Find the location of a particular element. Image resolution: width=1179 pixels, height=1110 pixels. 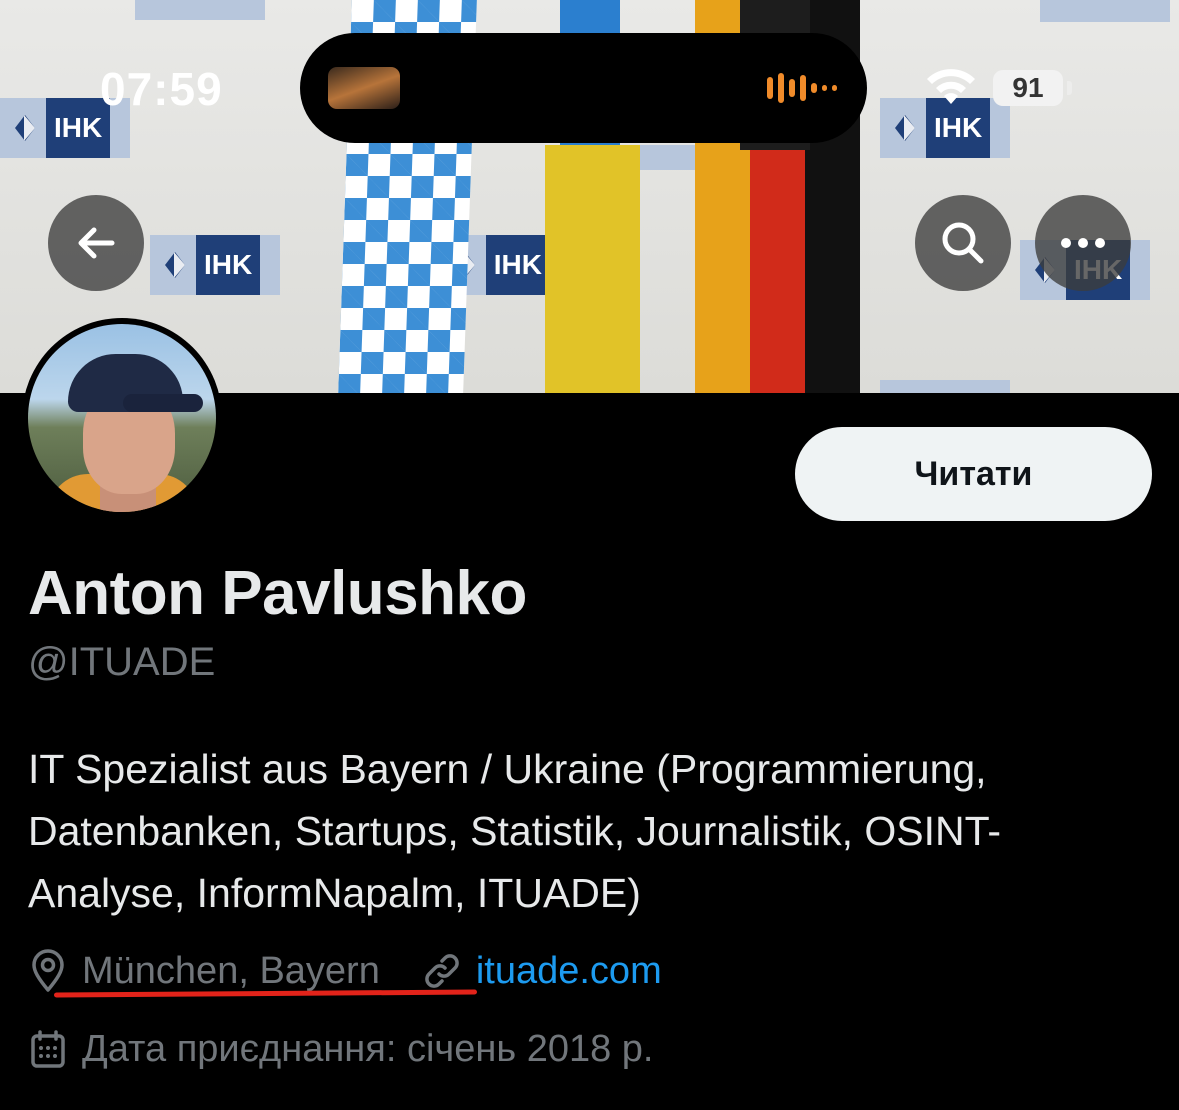

profile-joined-row: Дата приєднання: січень 2018 р. is located at coordinates (340, 1049).